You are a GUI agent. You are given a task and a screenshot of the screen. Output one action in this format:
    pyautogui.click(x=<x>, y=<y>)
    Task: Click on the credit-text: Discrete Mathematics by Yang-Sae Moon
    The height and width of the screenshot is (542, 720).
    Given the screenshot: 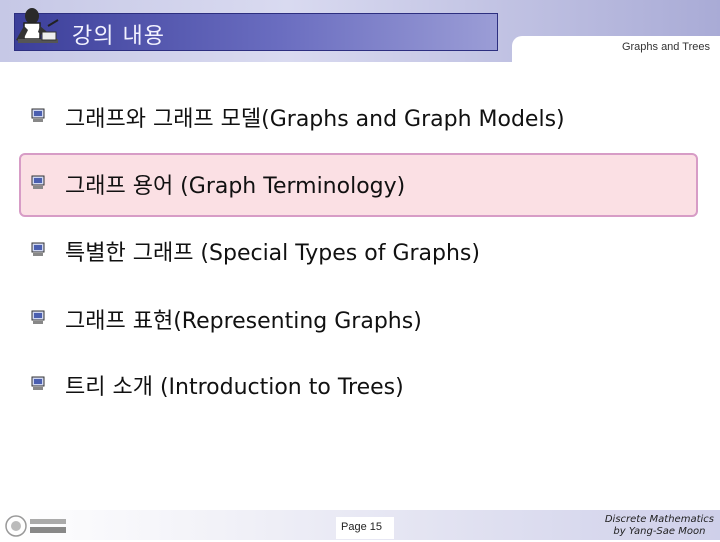 What is the action you would take?
    pyautogui.click(x=659, y=526)
    